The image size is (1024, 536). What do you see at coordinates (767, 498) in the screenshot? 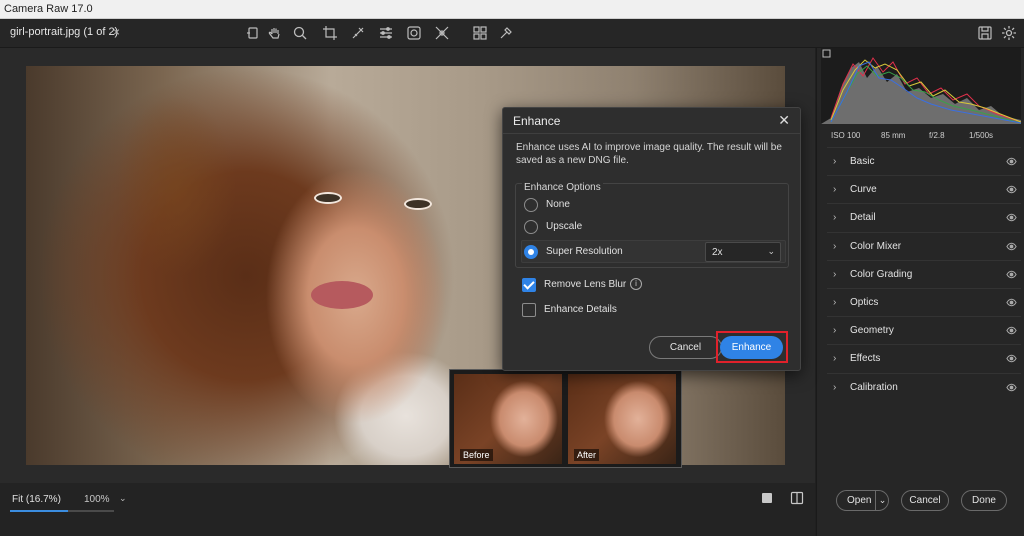
I see `single-view-icon` at bounding box center [767, 498].